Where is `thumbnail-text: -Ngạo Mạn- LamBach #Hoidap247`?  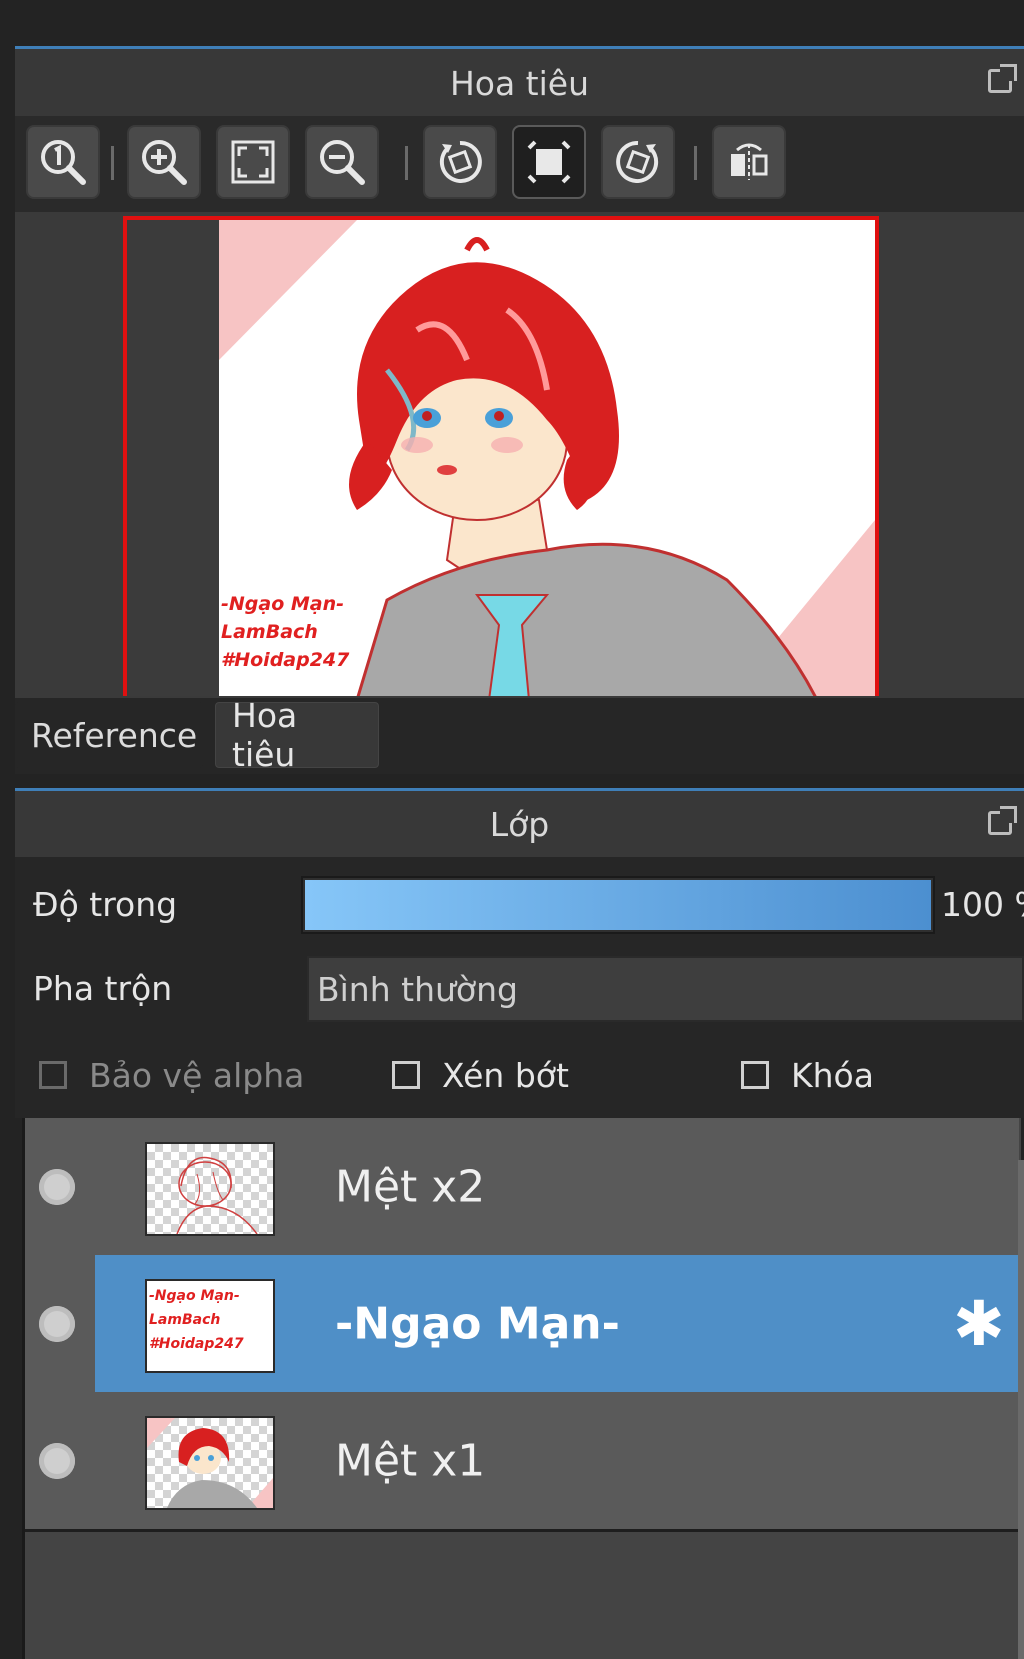 thumbnail-text: -Ngạo Mạn- LamBach #Hoidap247 is located at coordinates (196, 1320).